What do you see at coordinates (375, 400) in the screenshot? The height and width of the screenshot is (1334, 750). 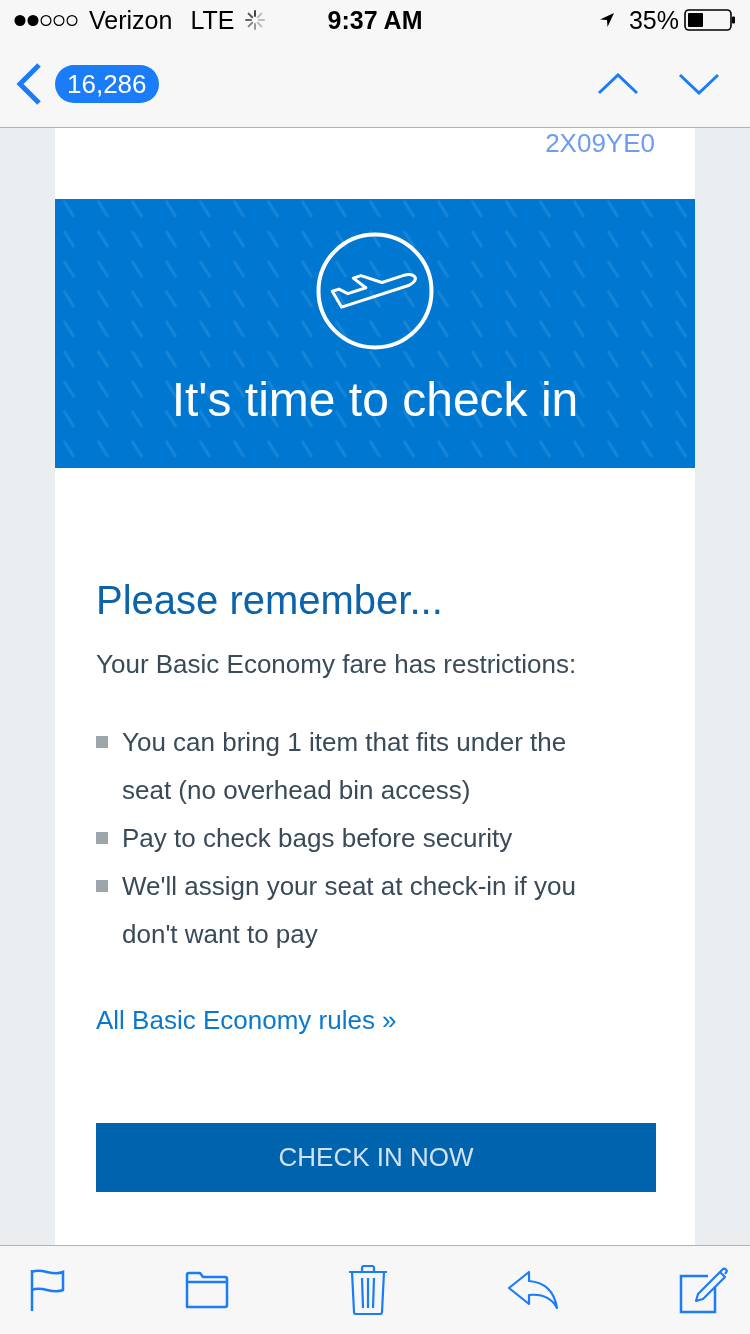 I see `banner-title: It's time to check in` at bounding box center [375, 400].